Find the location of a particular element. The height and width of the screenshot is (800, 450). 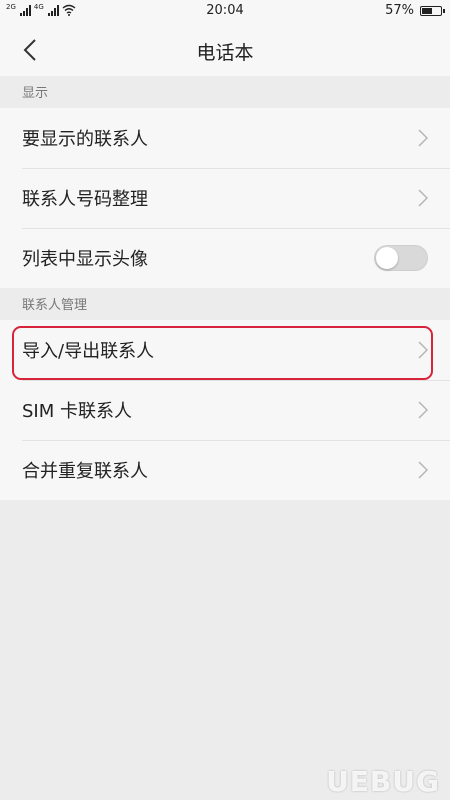

back-button is located at coordinates (30, 50).